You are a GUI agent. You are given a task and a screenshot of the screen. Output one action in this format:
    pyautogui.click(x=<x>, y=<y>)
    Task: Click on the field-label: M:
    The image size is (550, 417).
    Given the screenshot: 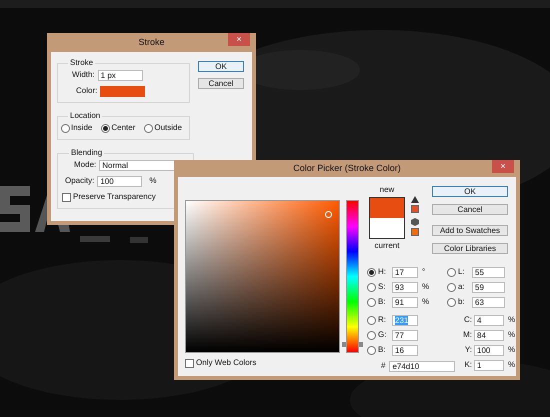 What is the action you would take?
    pyautogui.click(x=467, y=335)
    